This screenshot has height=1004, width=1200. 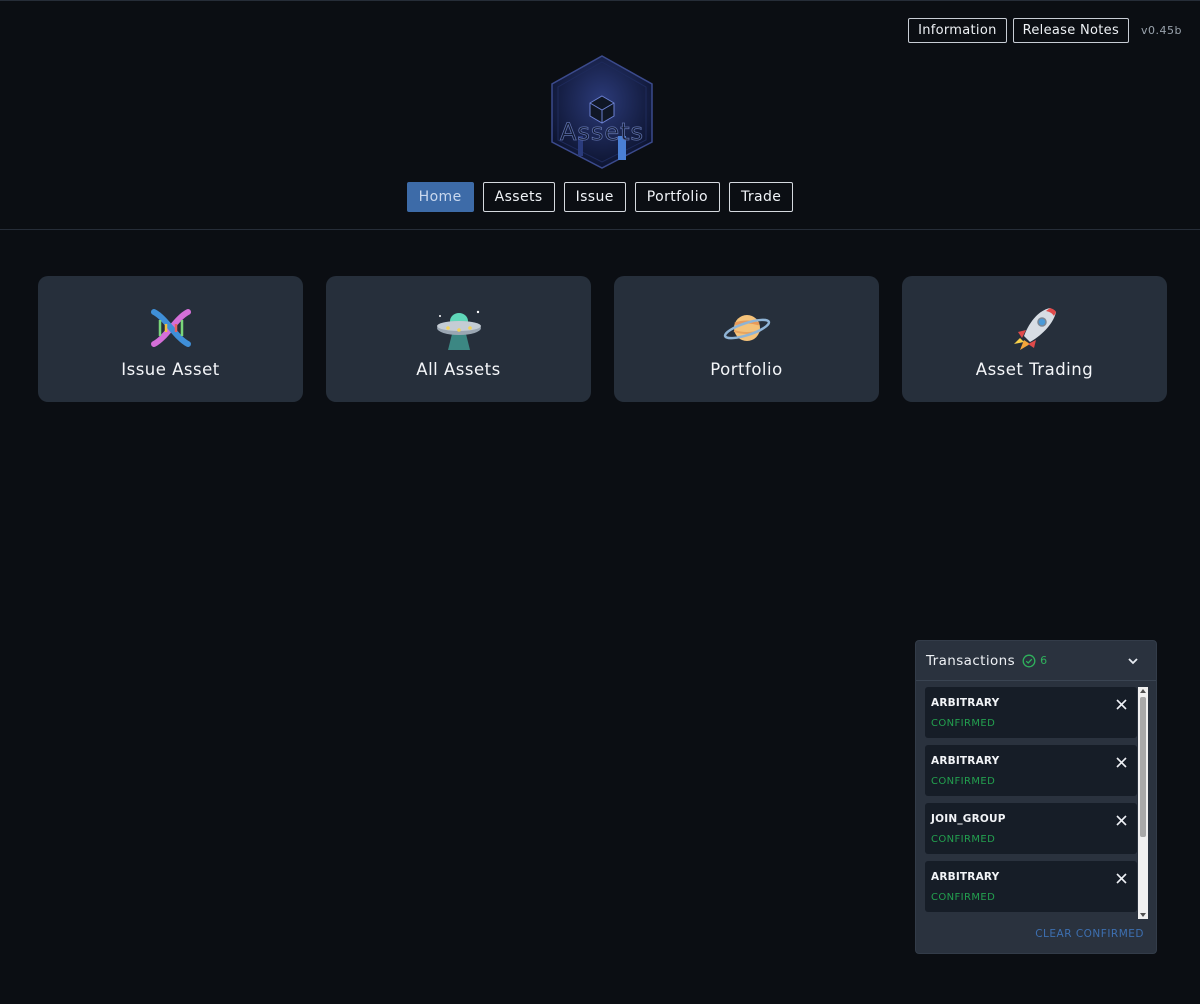 I want to click on nav-home-button: Home, so click(x=440, y=197).